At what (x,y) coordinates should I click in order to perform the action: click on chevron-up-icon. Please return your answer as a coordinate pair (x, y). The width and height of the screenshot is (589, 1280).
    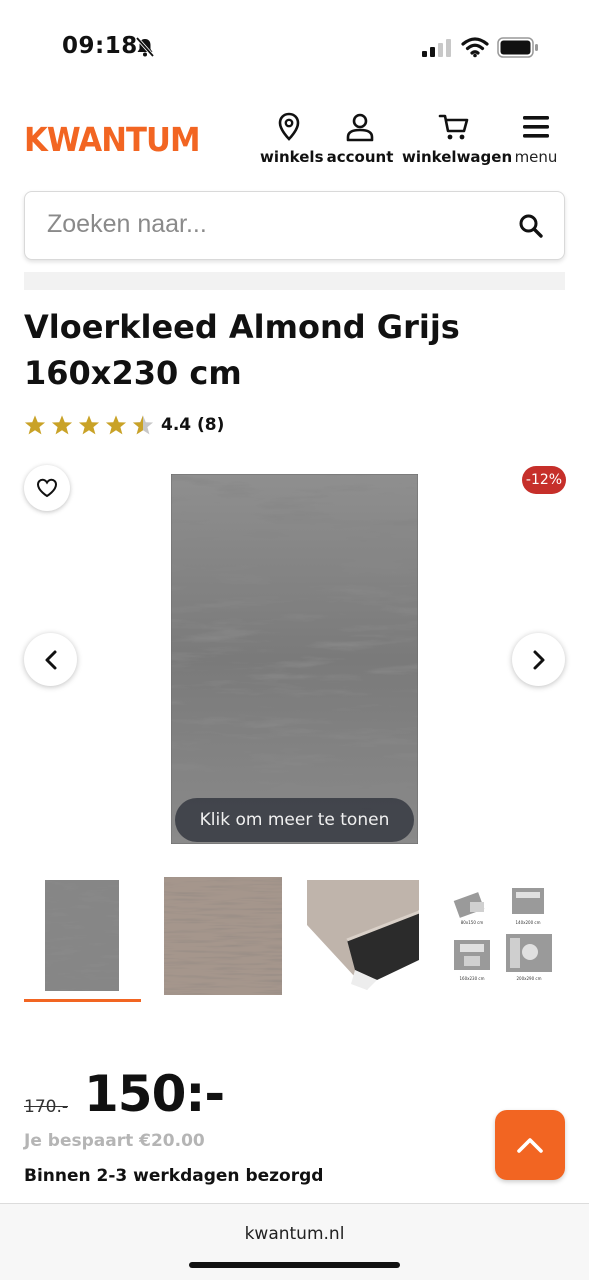
    Looking at the image, I should click on (530, 1145).